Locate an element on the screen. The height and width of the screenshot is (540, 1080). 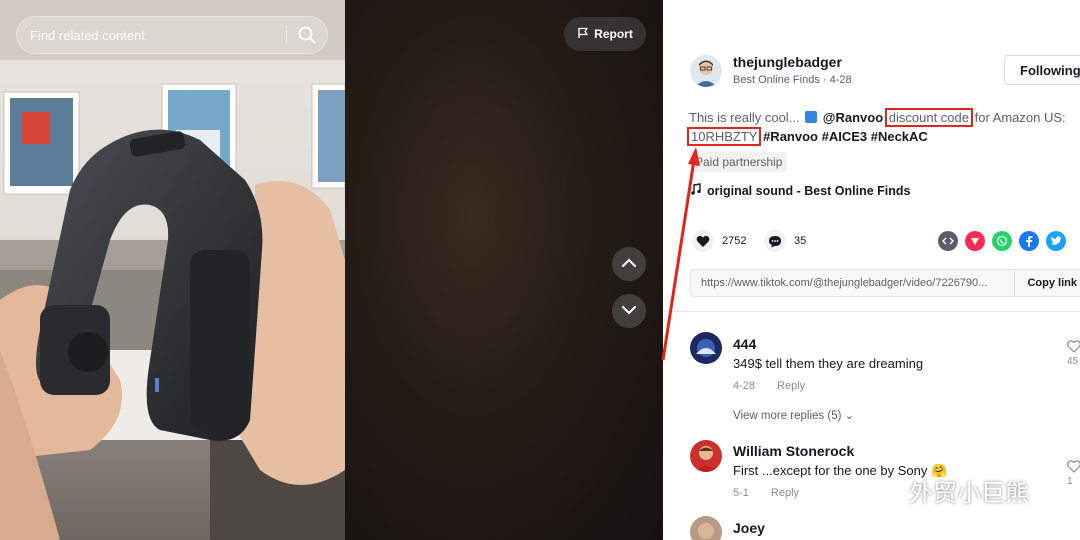
comment-date: 5-1 is located at coordinates (741, 493).